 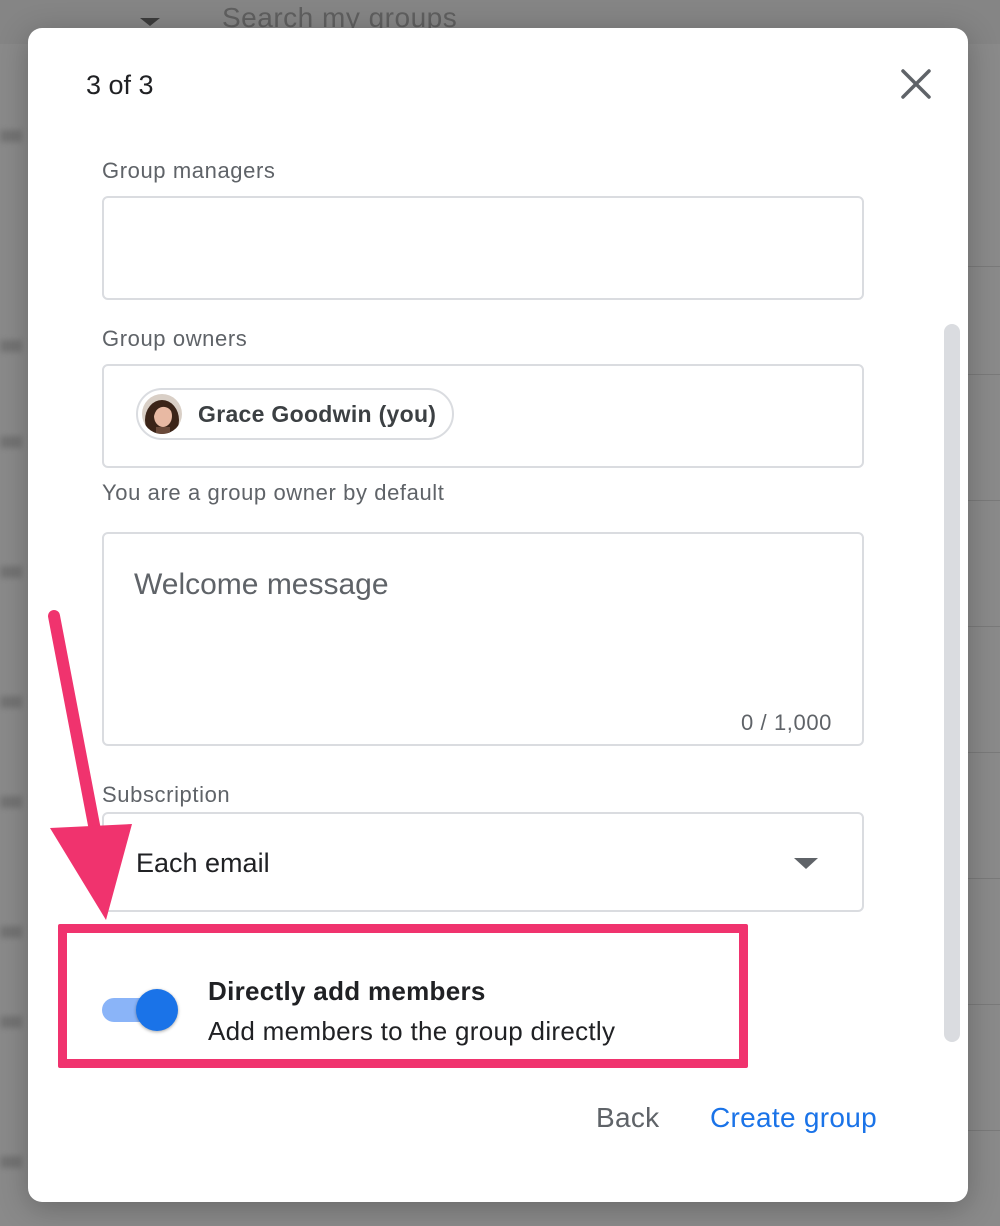 What do you see at coordinates (952, 683) in the screenshot?
I see `scrollbar-thumb` at bounding box center [952, 683].